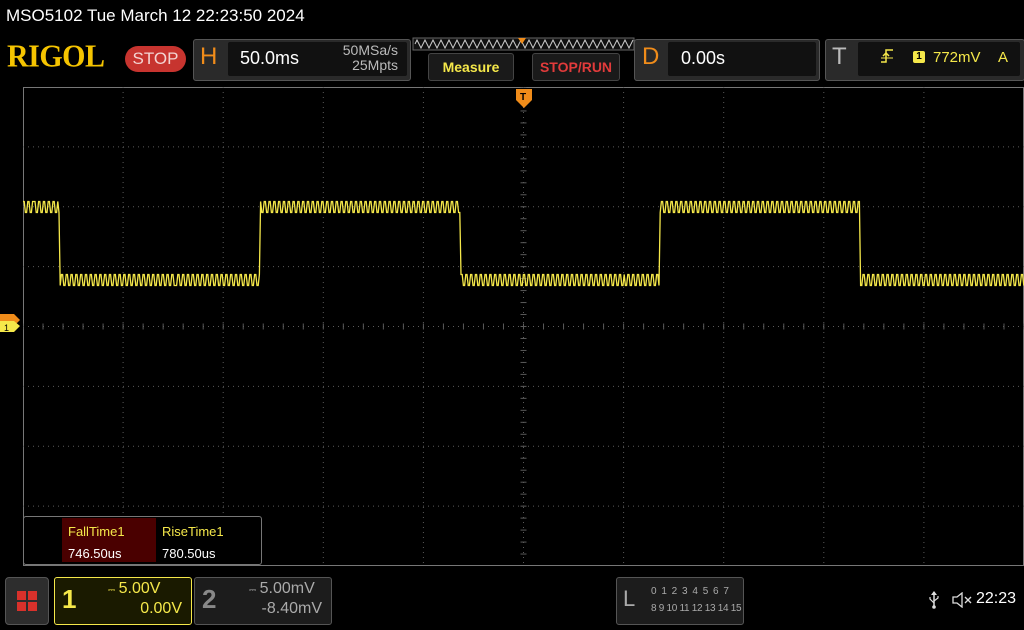 The height and width of the screenshot is (630, 1024). I want to click on trigger-level: 772mV, so click(957, 57).